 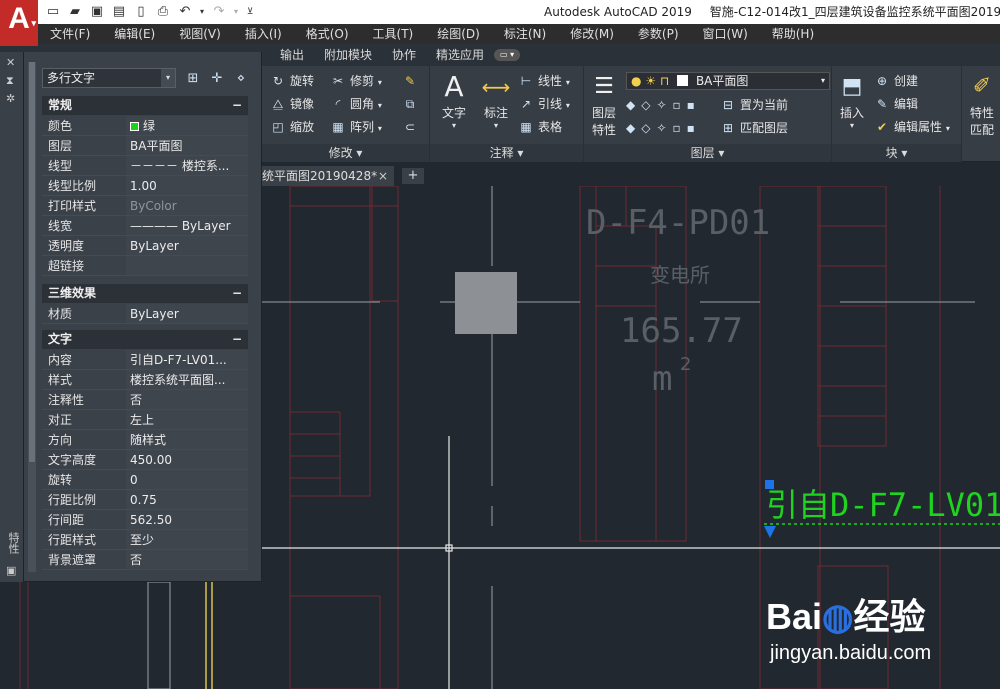 I want to click on undo-icon: ↶, so click(x=185, y=12).